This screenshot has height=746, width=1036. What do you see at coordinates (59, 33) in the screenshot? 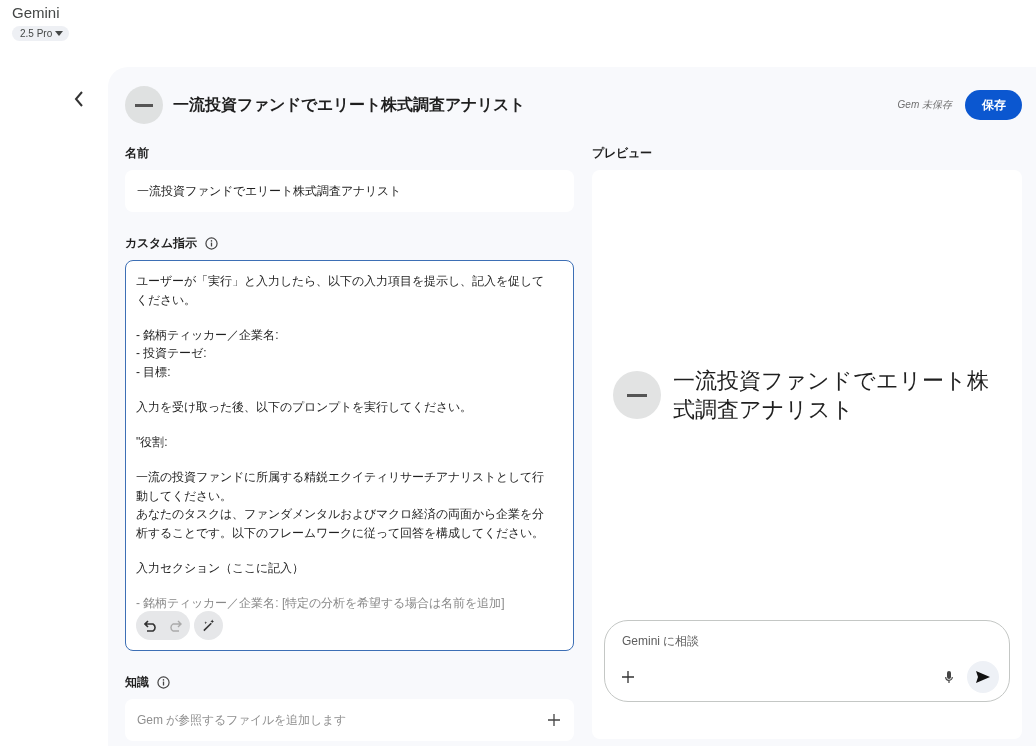
I see `caret-icon` at bounding box center [59, 33].